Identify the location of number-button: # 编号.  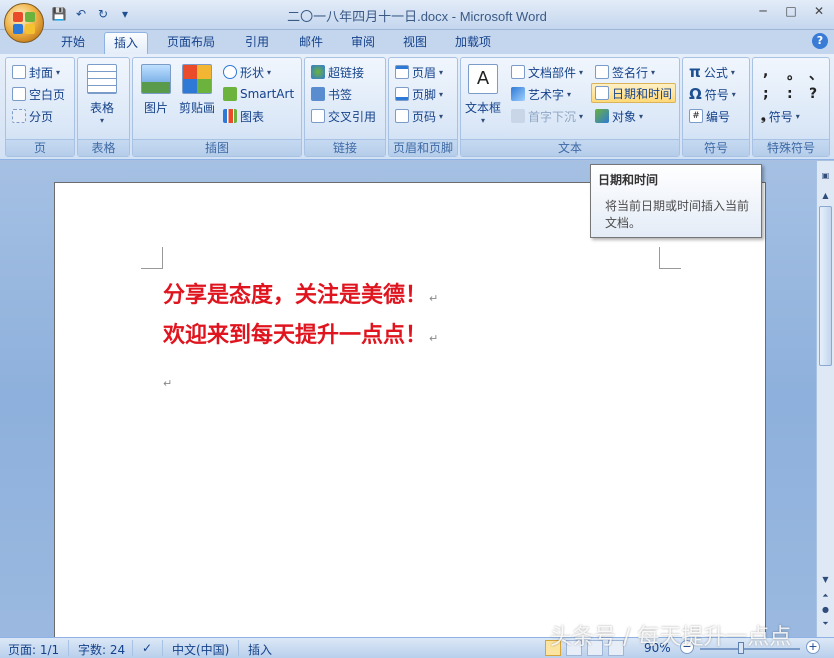
(709, 116).